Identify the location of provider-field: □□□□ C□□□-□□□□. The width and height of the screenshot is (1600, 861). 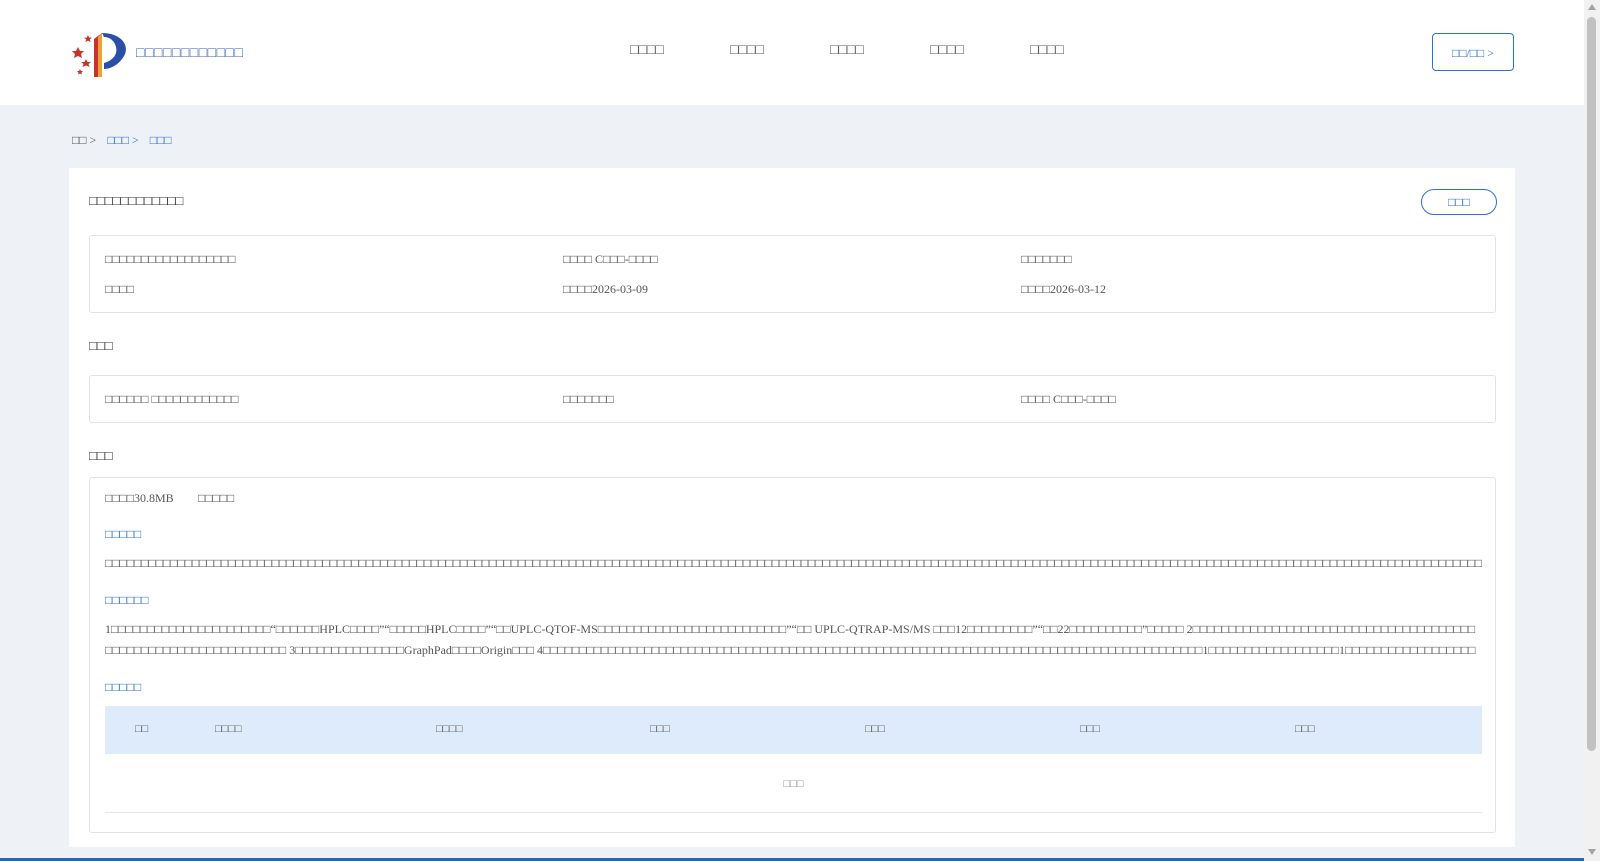
(1068, 399).